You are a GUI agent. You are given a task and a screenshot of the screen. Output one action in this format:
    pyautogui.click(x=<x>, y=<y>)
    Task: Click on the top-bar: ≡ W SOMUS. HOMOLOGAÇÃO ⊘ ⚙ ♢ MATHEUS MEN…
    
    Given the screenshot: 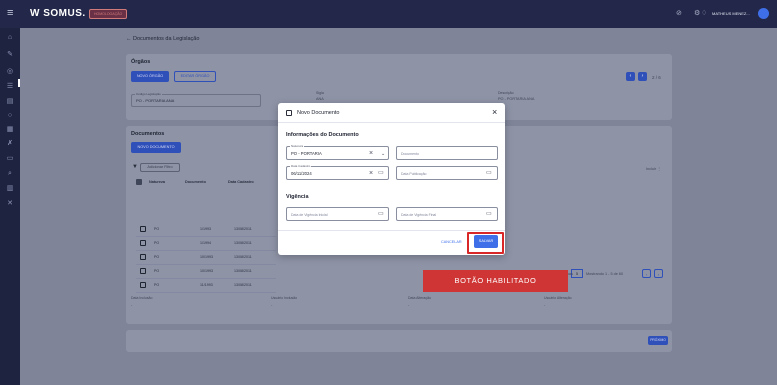 What is the action you would take?
    pyautogui.click(x=388, y=14)
    